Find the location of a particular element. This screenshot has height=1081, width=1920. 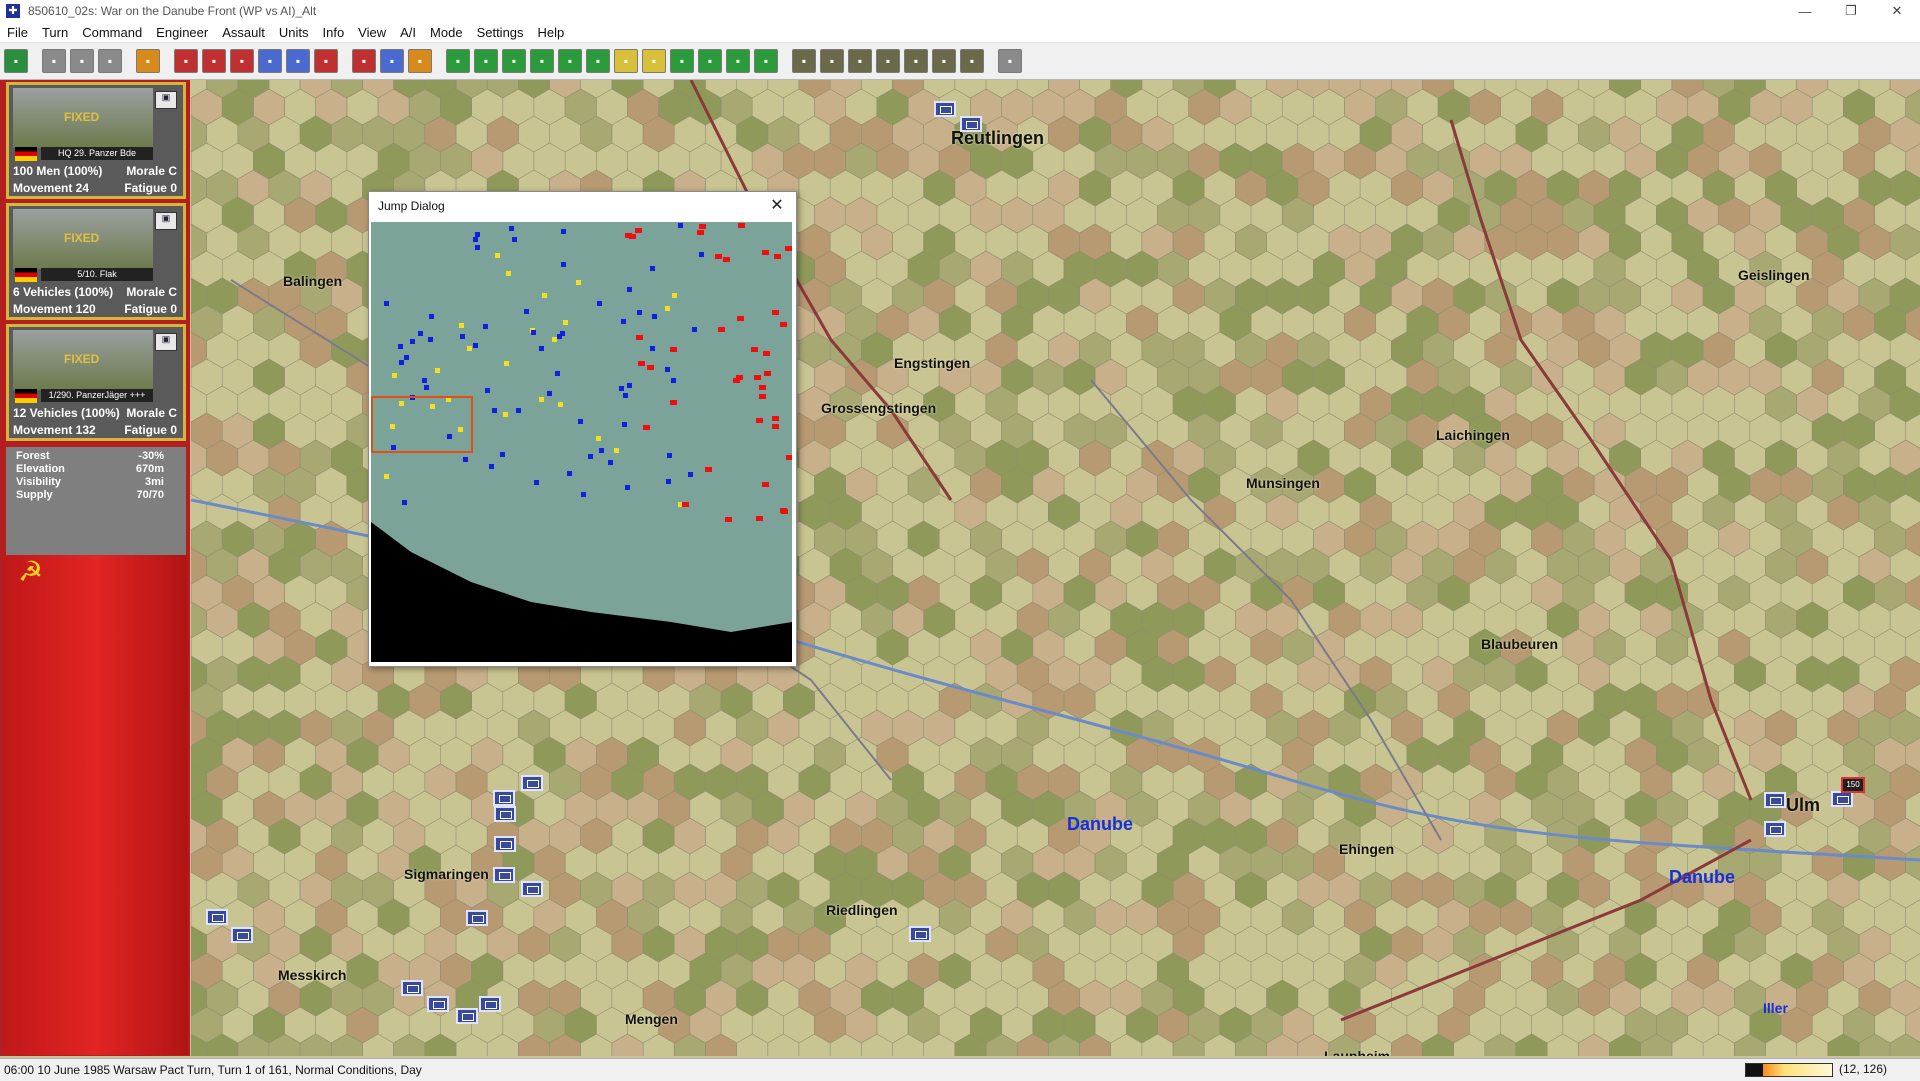

strength-button: ▪ is located at coordinates (214, 61).